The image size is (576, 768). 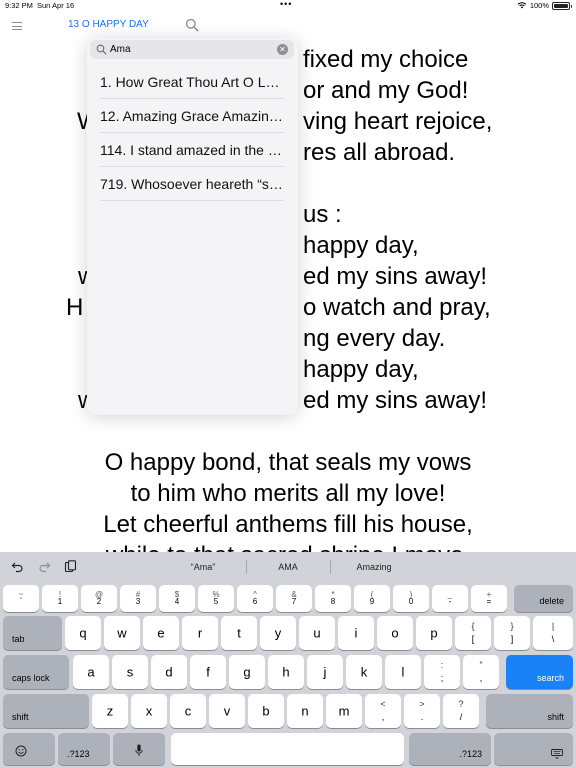 What do you see at coordinates (208, 672) in the screenshot?
I see `key: f` at bounding box center [208, 672].